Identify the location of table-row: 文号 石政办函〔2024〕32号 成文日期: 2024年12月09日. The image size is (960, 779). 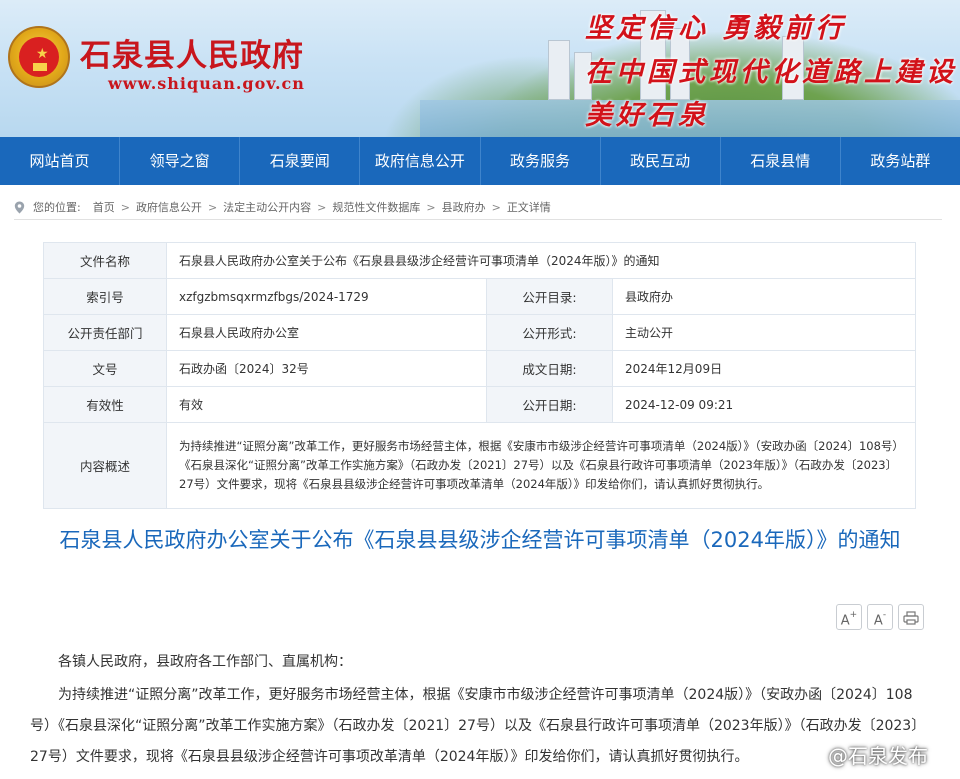
(479, 368).